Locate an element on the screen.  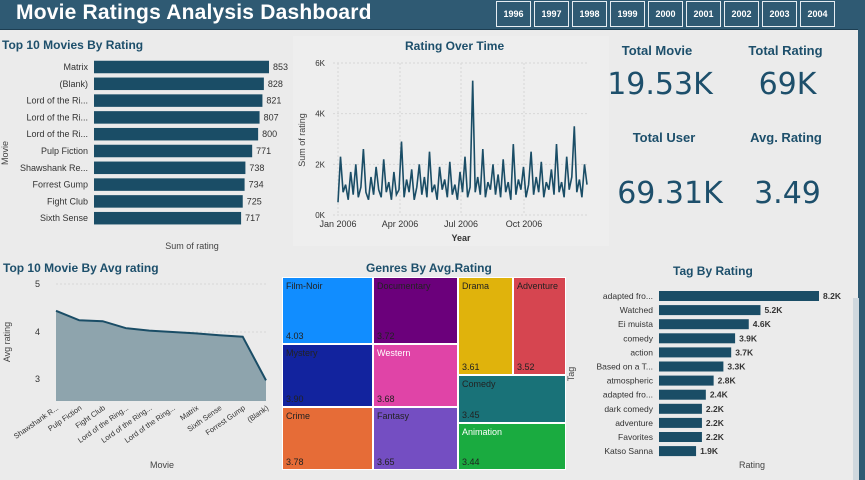
y-tick-label: 4K is located at coordinates (320, 114).